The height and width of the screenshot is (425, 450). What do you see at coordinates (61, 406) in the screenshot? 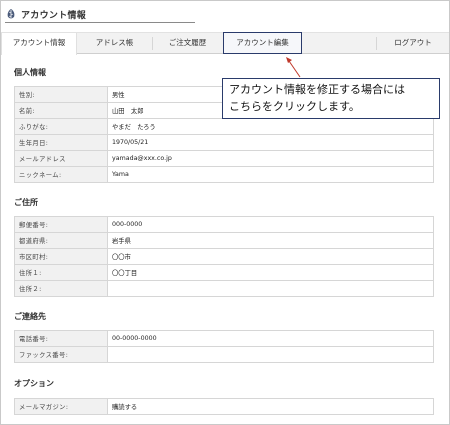
I see `field-label: メールマガジン:` at bounding box center [61, 406].